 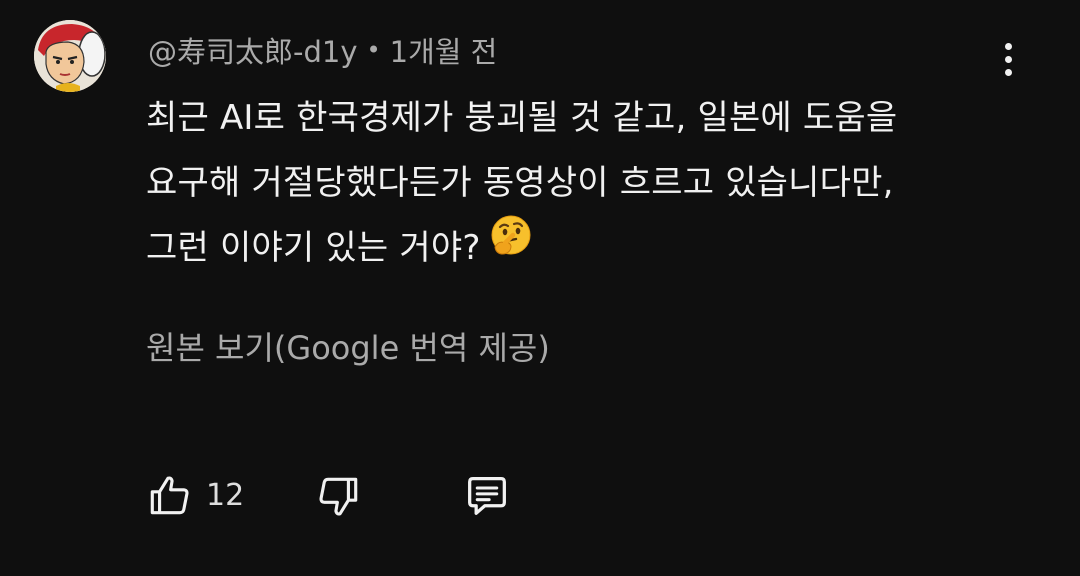 I want to click on comment-time: 1개월 전, so click(x=444, y=50).